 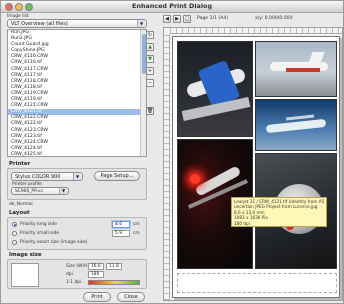 I want to click on printer-profile-dropdown: SC900_PP.icc ▼, so click(x=40, y=191).